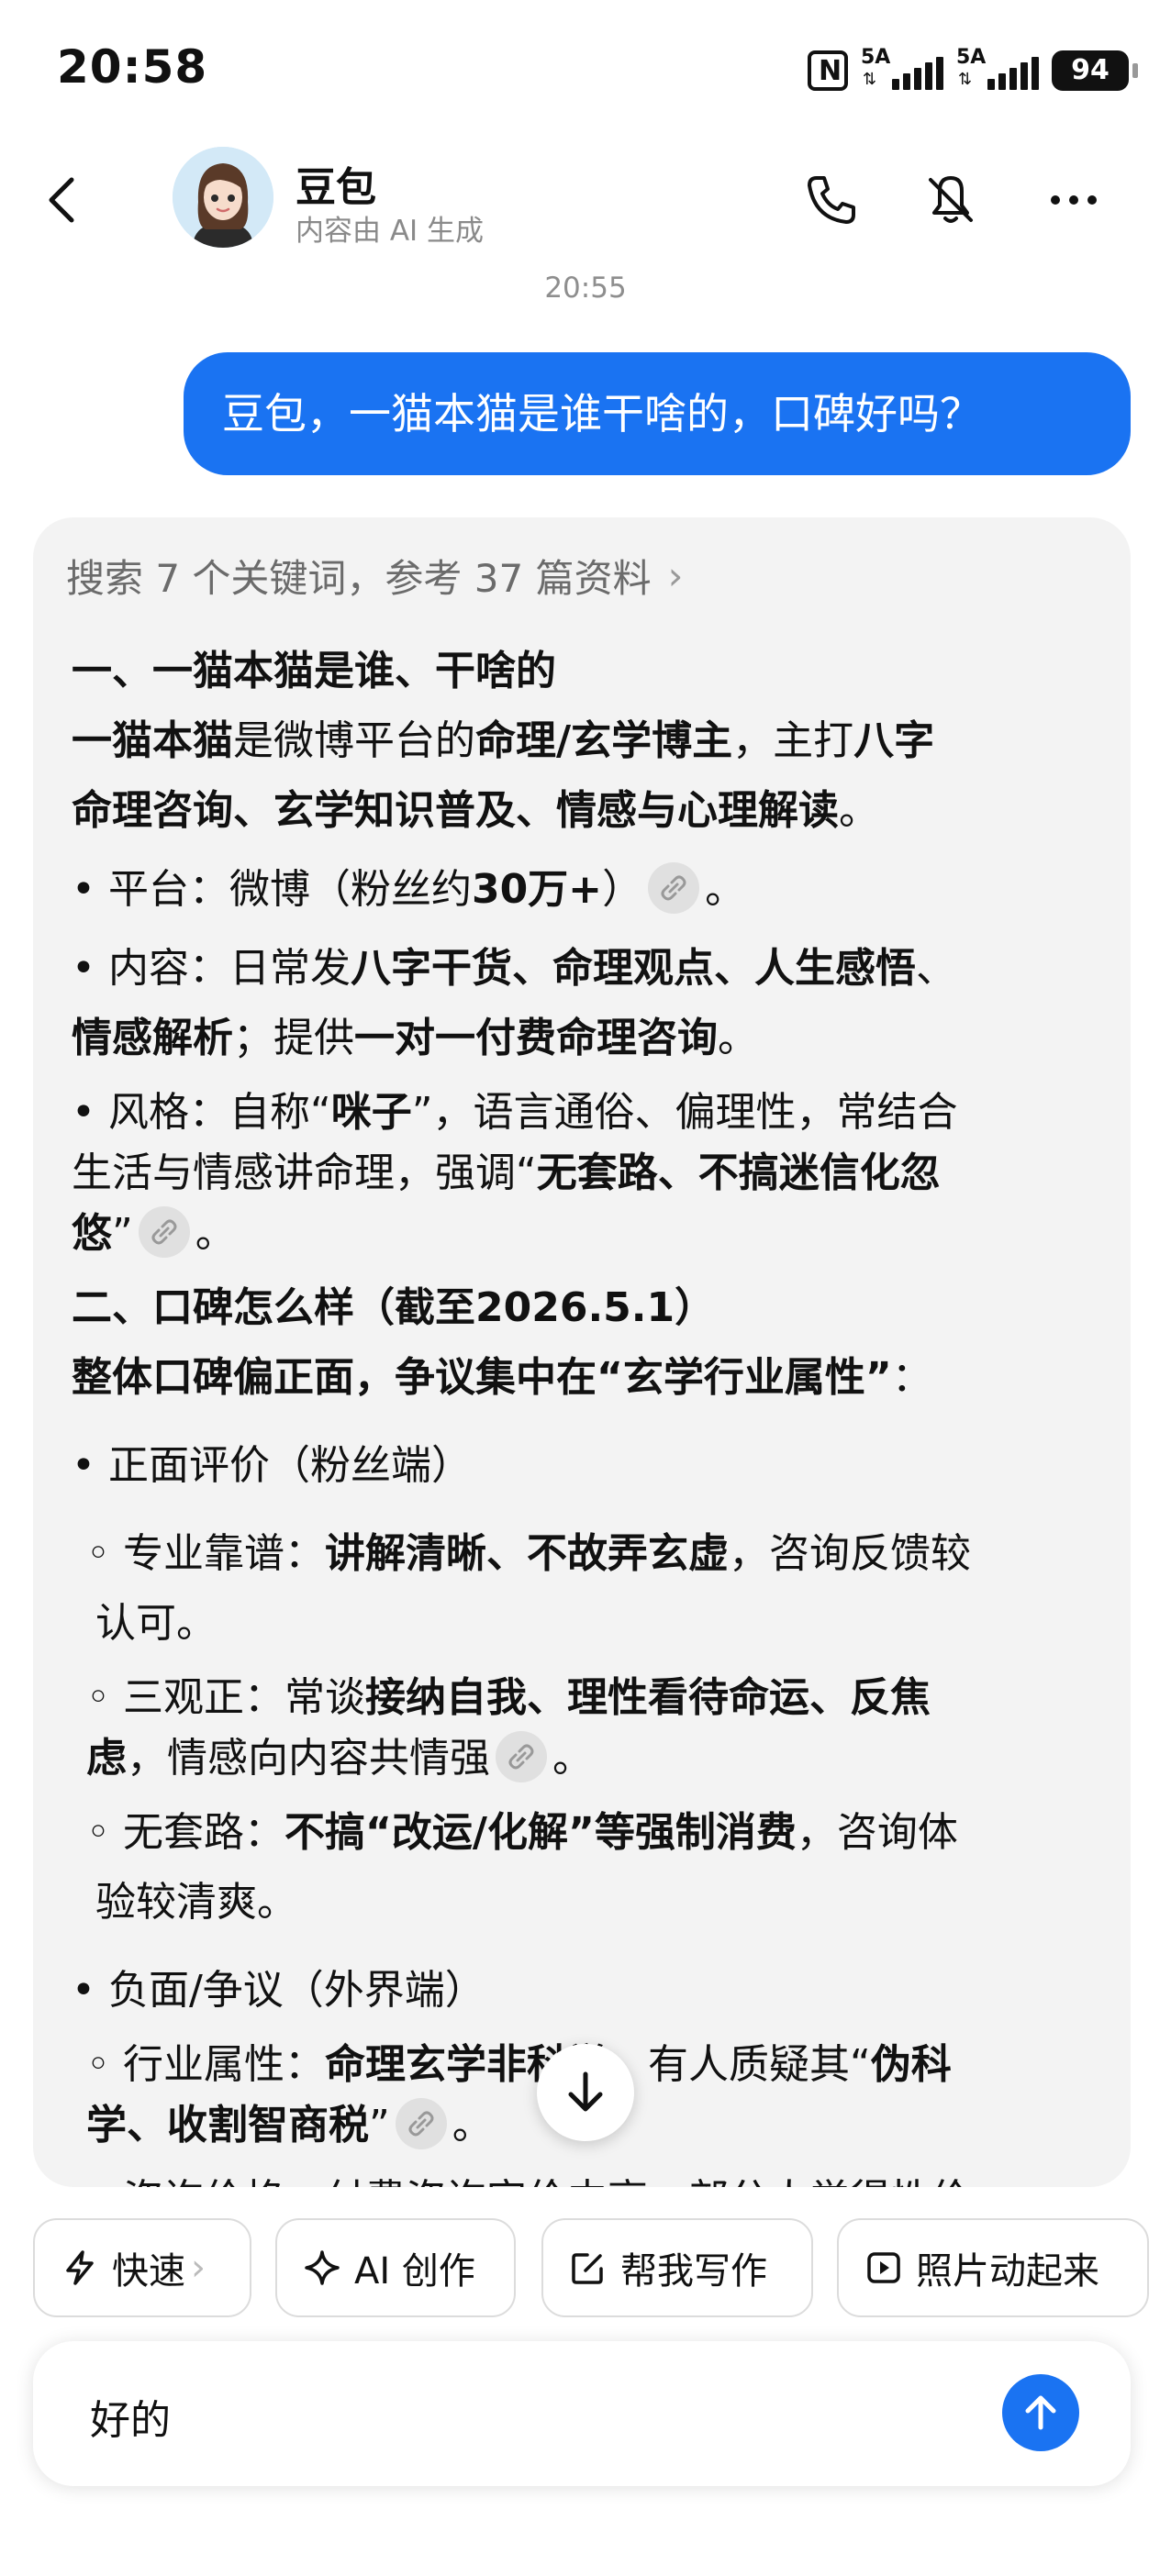 Image resolution: width=1171 pixels, height=2576 pixels. Describe the element at coordinates (582, 2413) in the screenshot. I see `message-input-bar: 好的` at that location.